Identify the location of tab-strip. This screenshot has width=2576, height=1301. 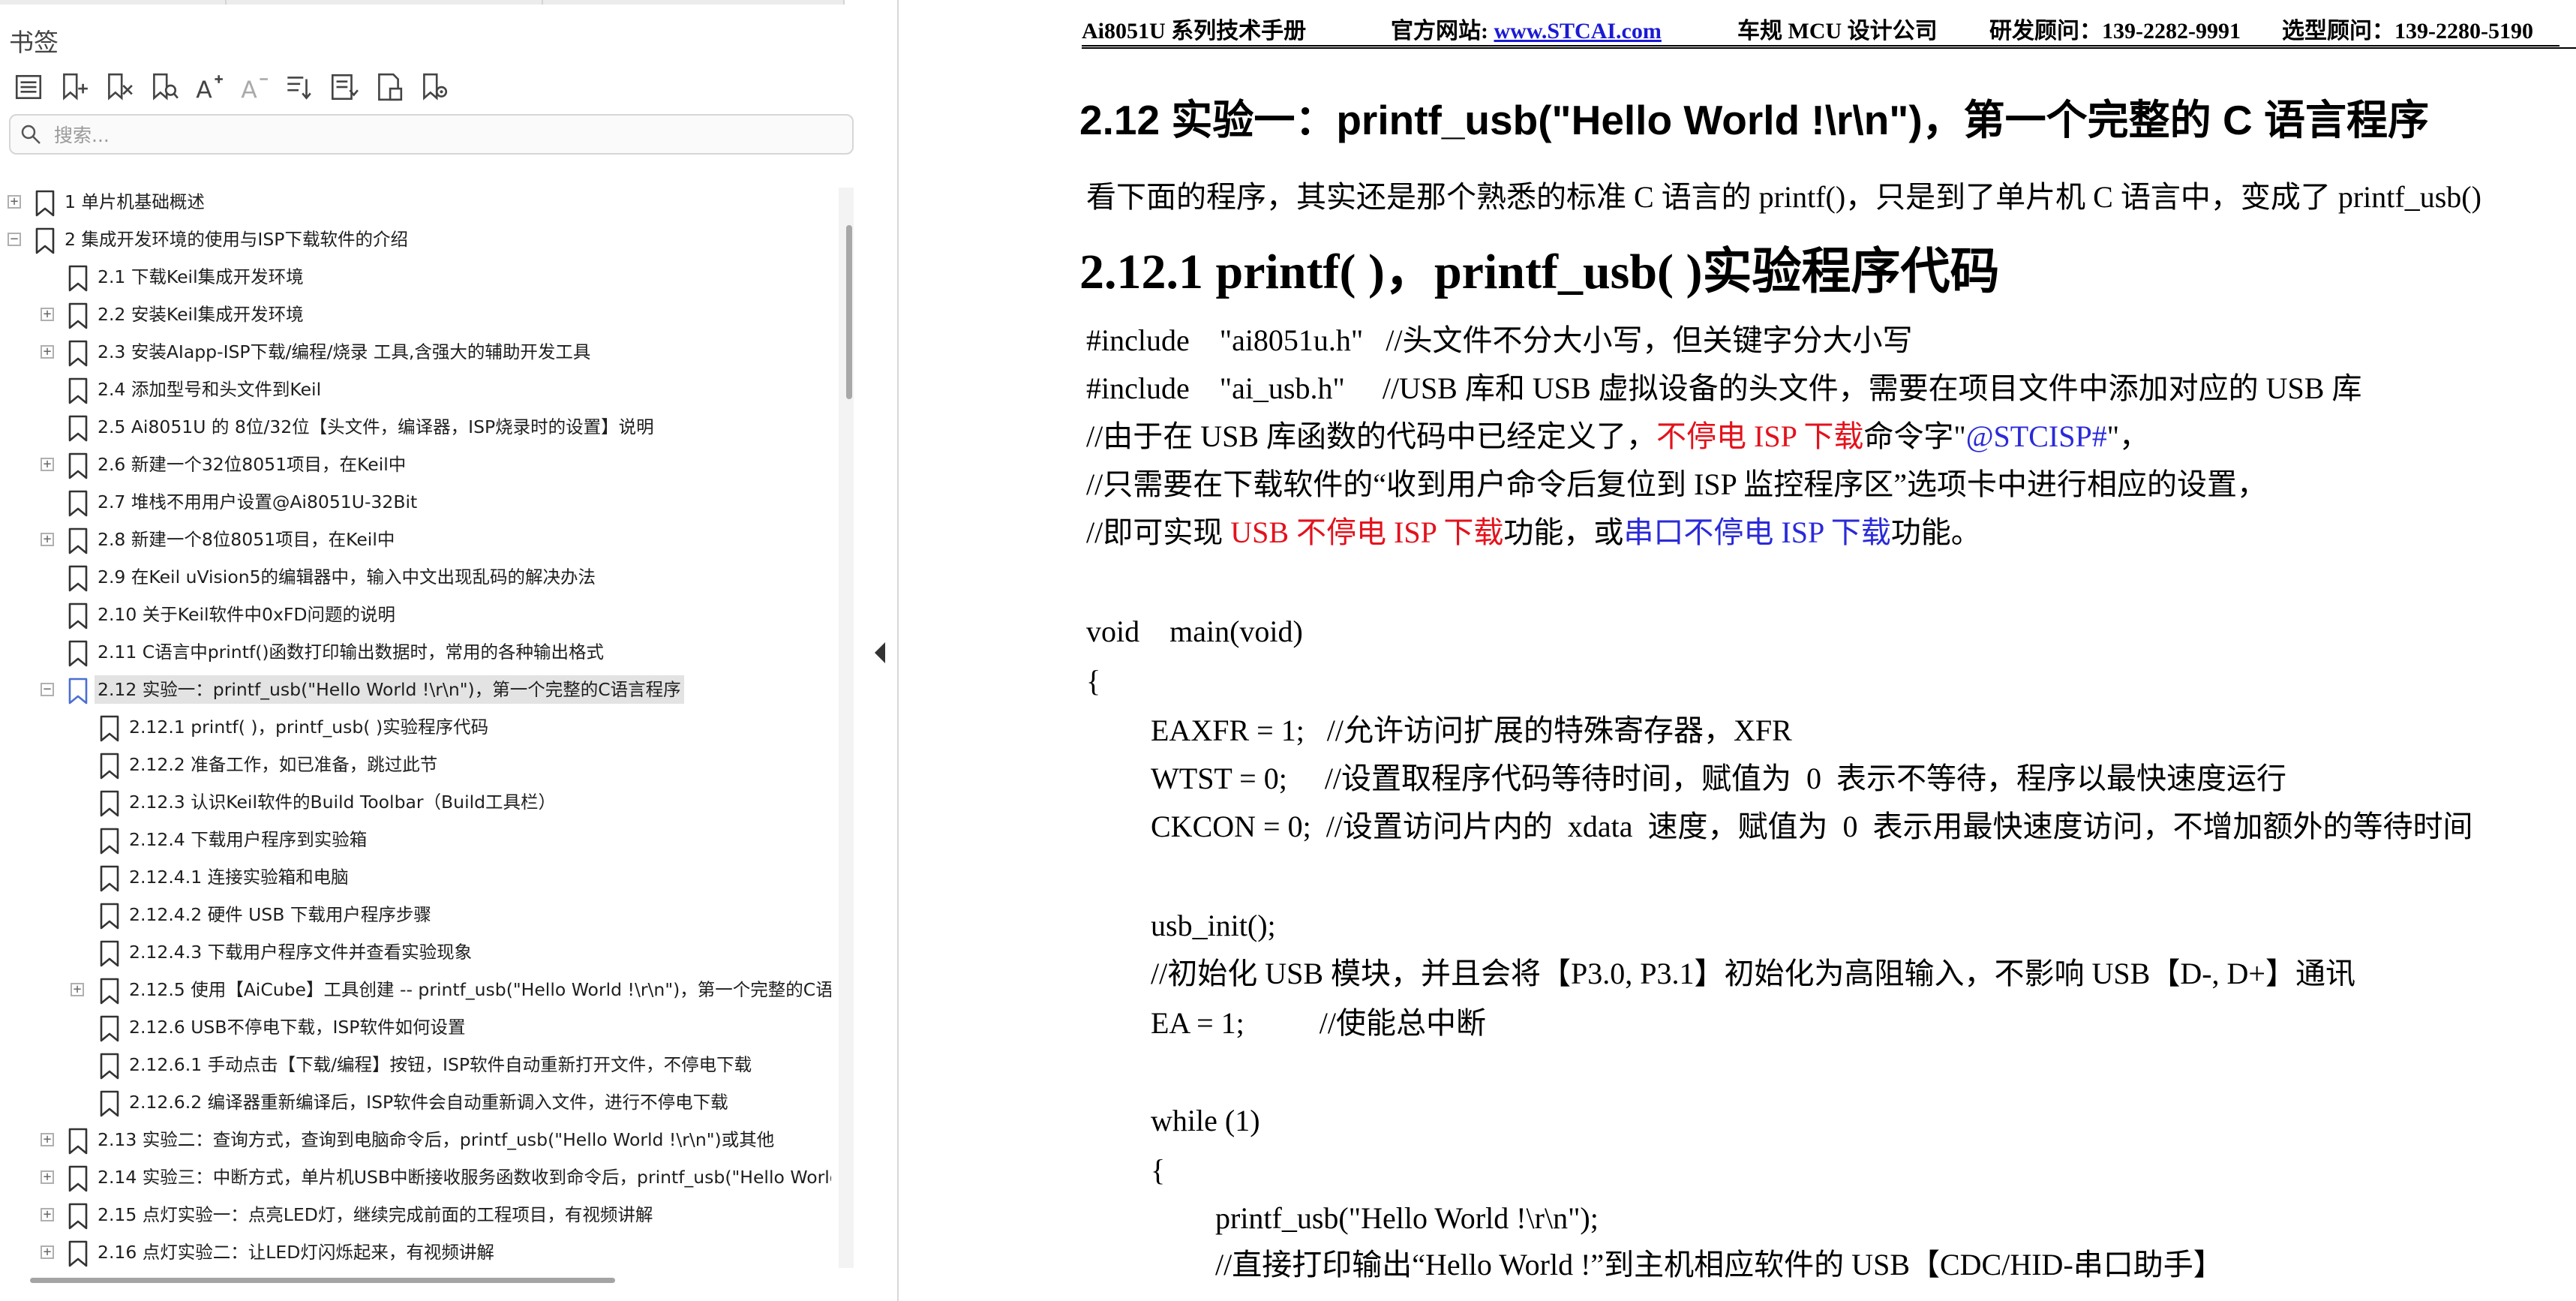
(449, 3).